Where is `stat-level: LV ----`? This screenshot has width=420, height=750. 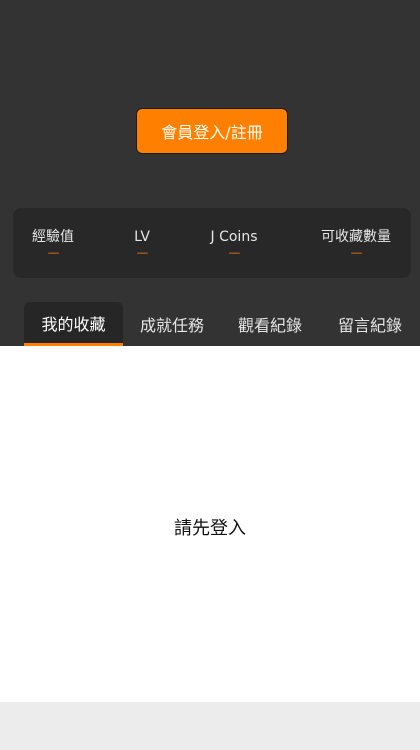
stat-level: LV ---- is located at coordinates (142, 243).